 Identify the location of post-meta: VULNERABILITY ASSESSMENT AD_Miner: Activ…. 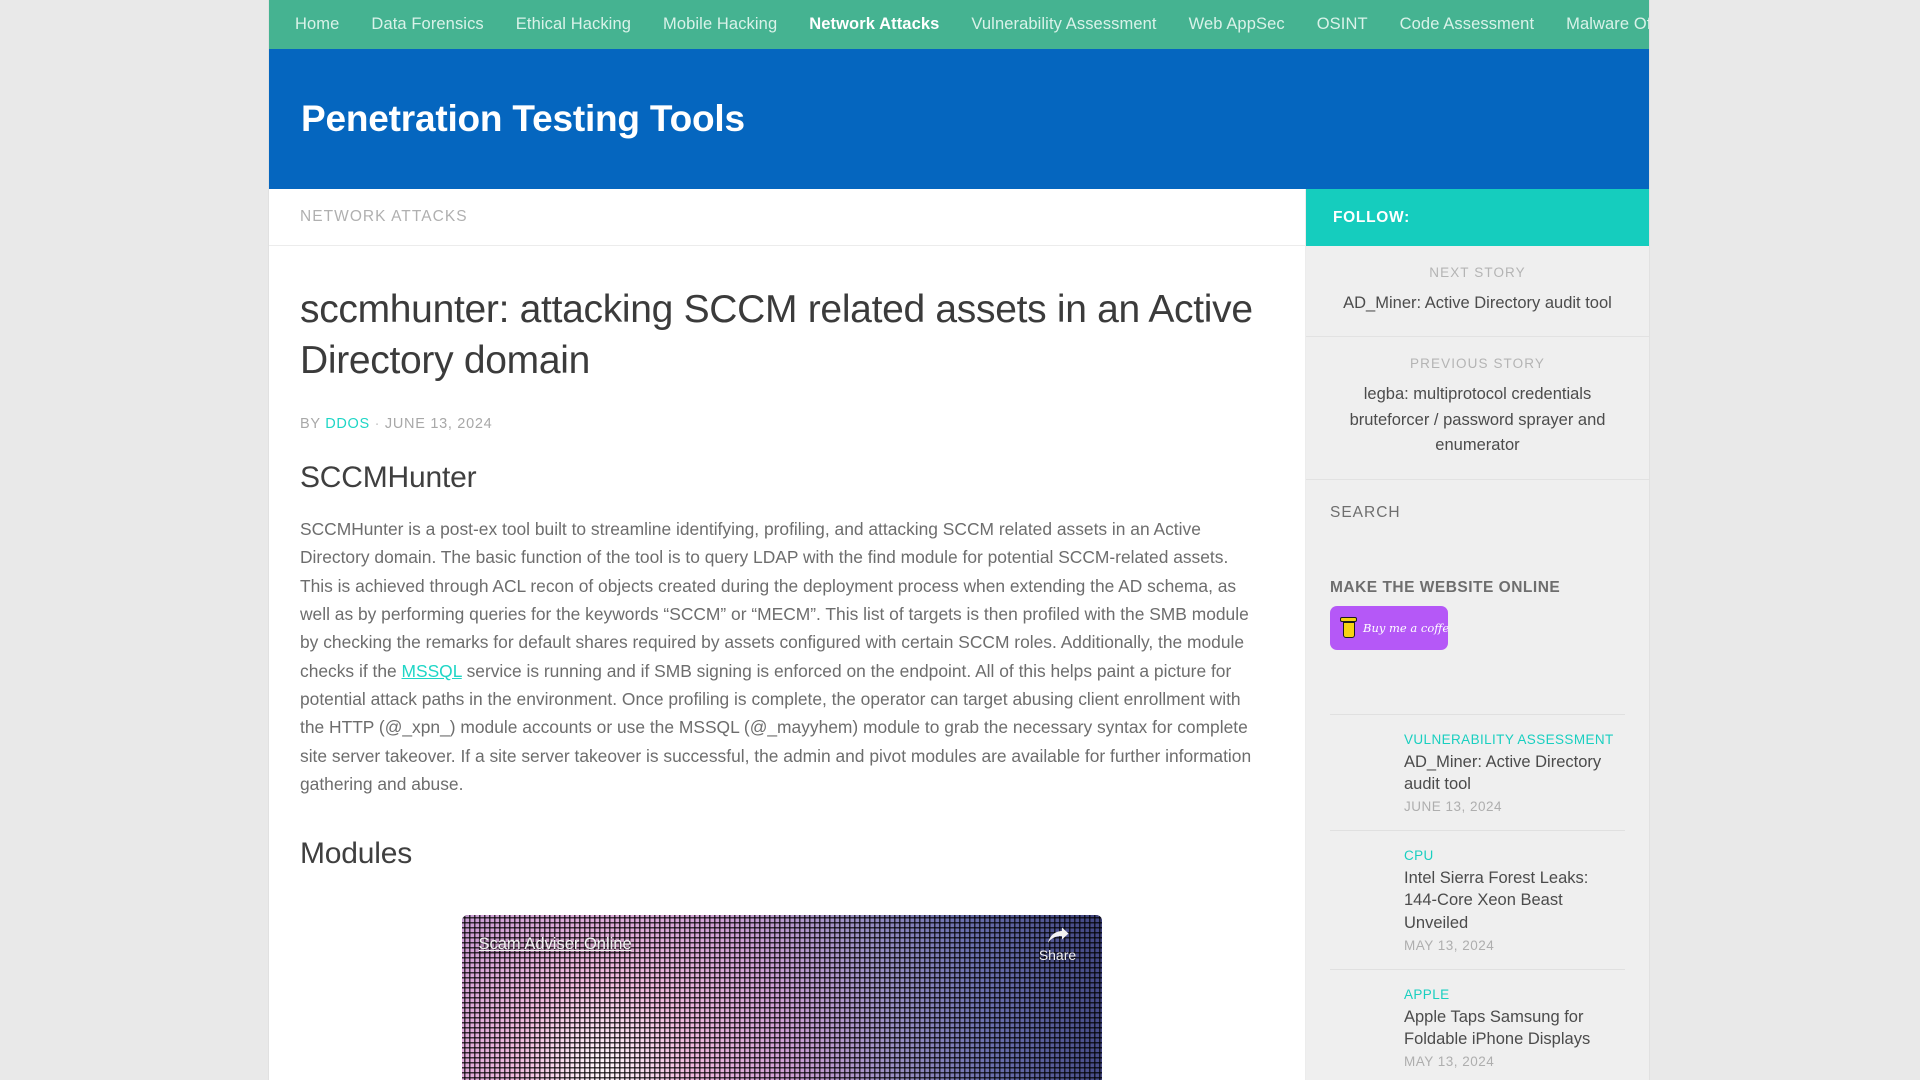
(1514, 773).